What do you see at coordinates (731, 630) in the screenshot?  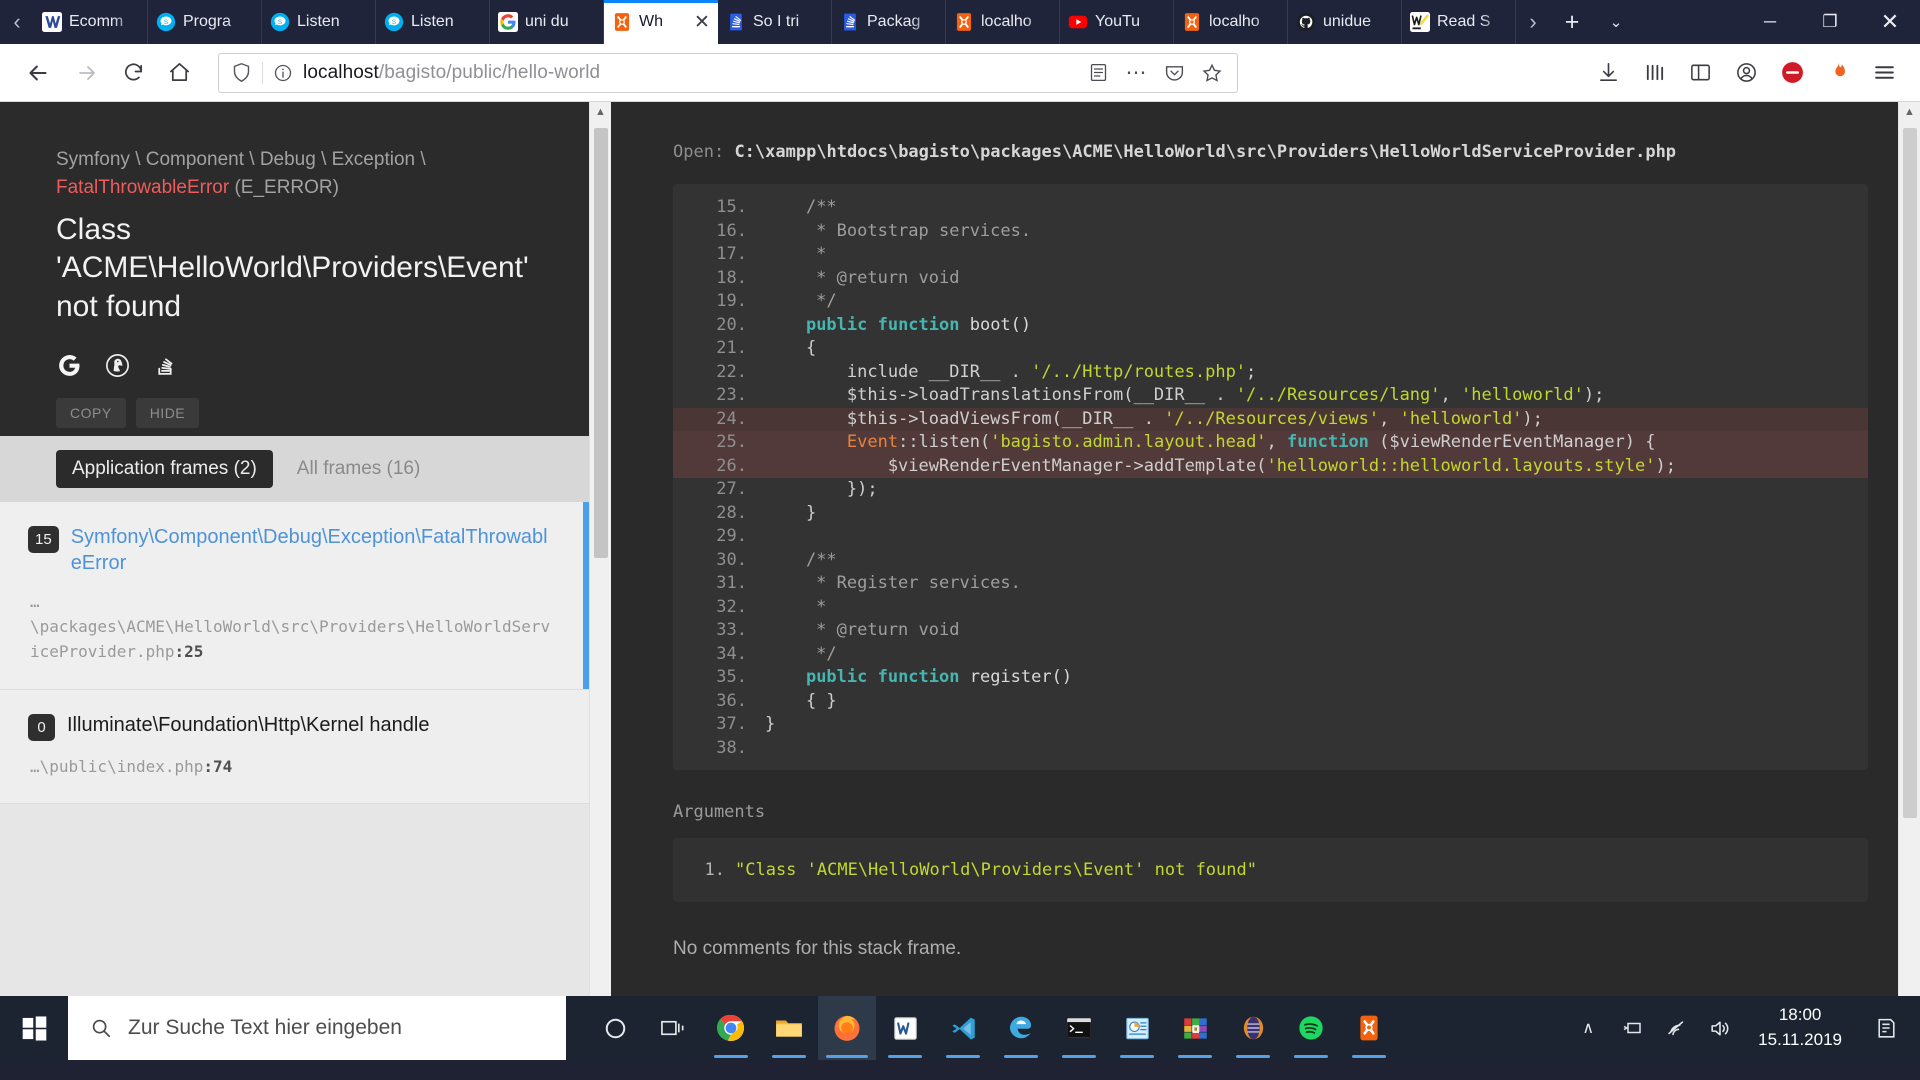 I see `code-line-number: 33.` at bounding box center [731, 630].